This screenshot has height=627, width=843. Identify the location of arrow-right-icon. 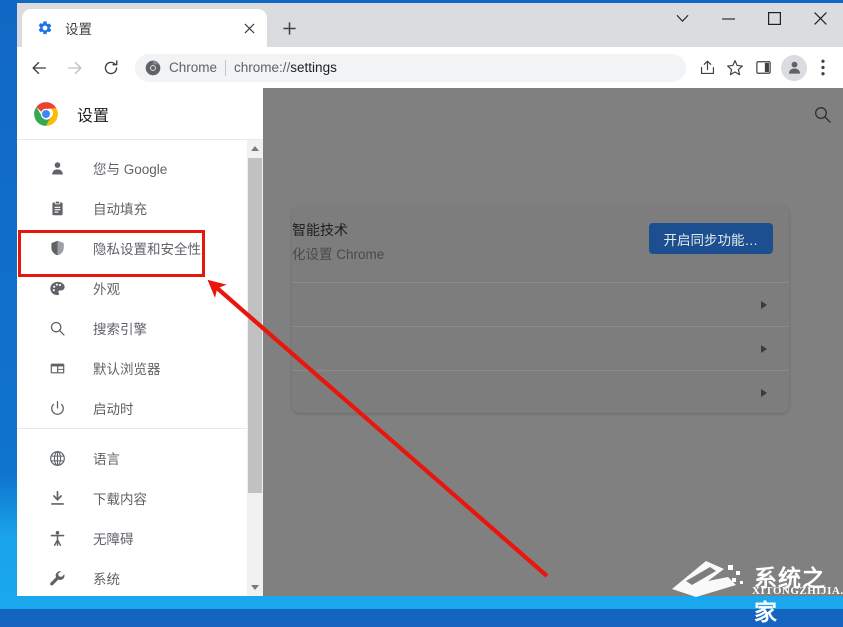
(75, 68).